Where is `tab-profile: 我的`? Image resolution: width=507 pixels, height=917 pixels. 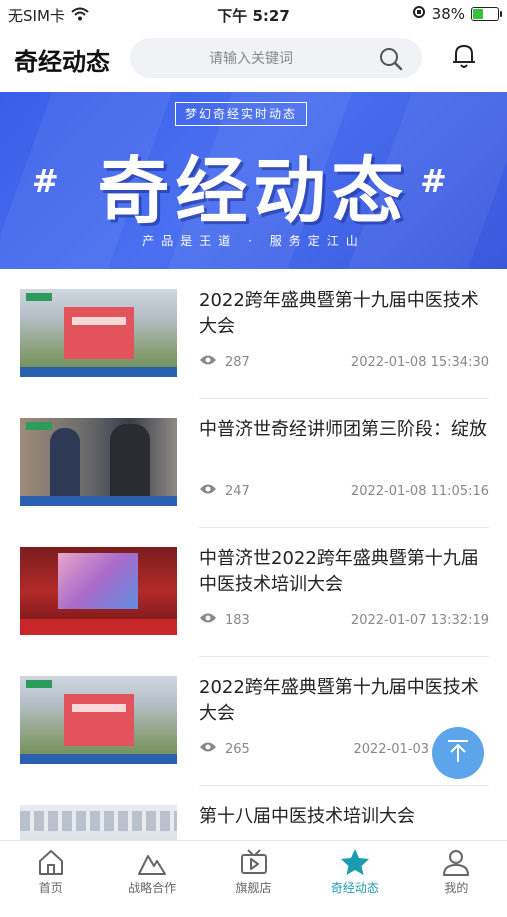
tab-profile: 我的 is located at coordinates (456, 871).